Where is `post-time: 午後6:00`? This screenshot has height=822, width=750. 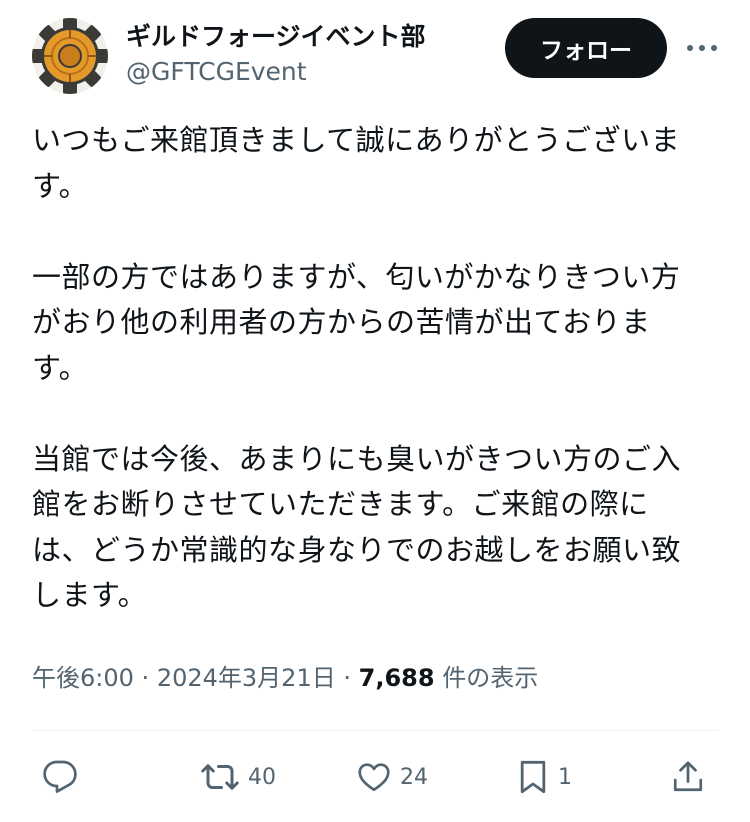
post-time: 午後6:00 is located at coordinates (83, 678).